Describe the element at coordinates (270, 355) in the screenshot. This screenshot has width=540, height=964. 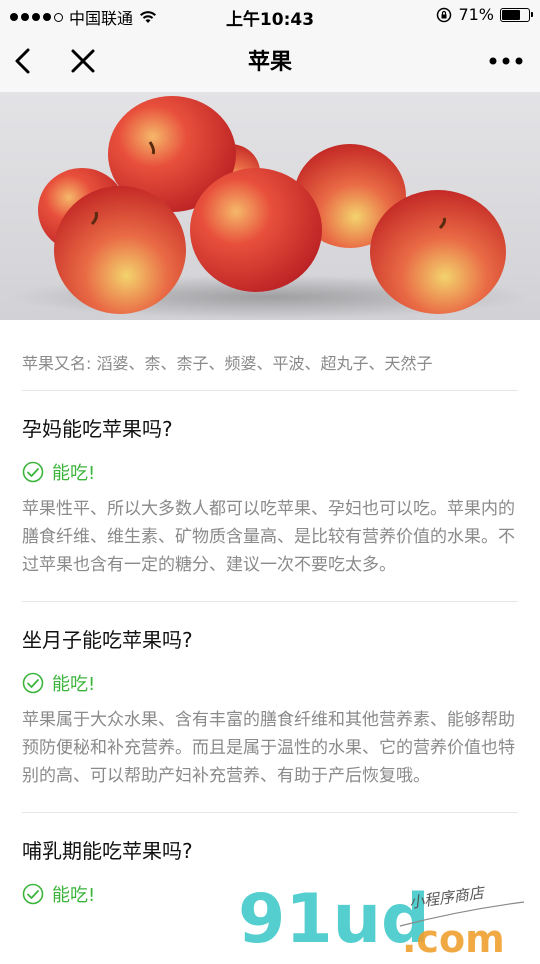
I see `alias-line: 苹果又名: 滔婆、柰、柰子、频婆、平波、超丸子、天然子` at that location.